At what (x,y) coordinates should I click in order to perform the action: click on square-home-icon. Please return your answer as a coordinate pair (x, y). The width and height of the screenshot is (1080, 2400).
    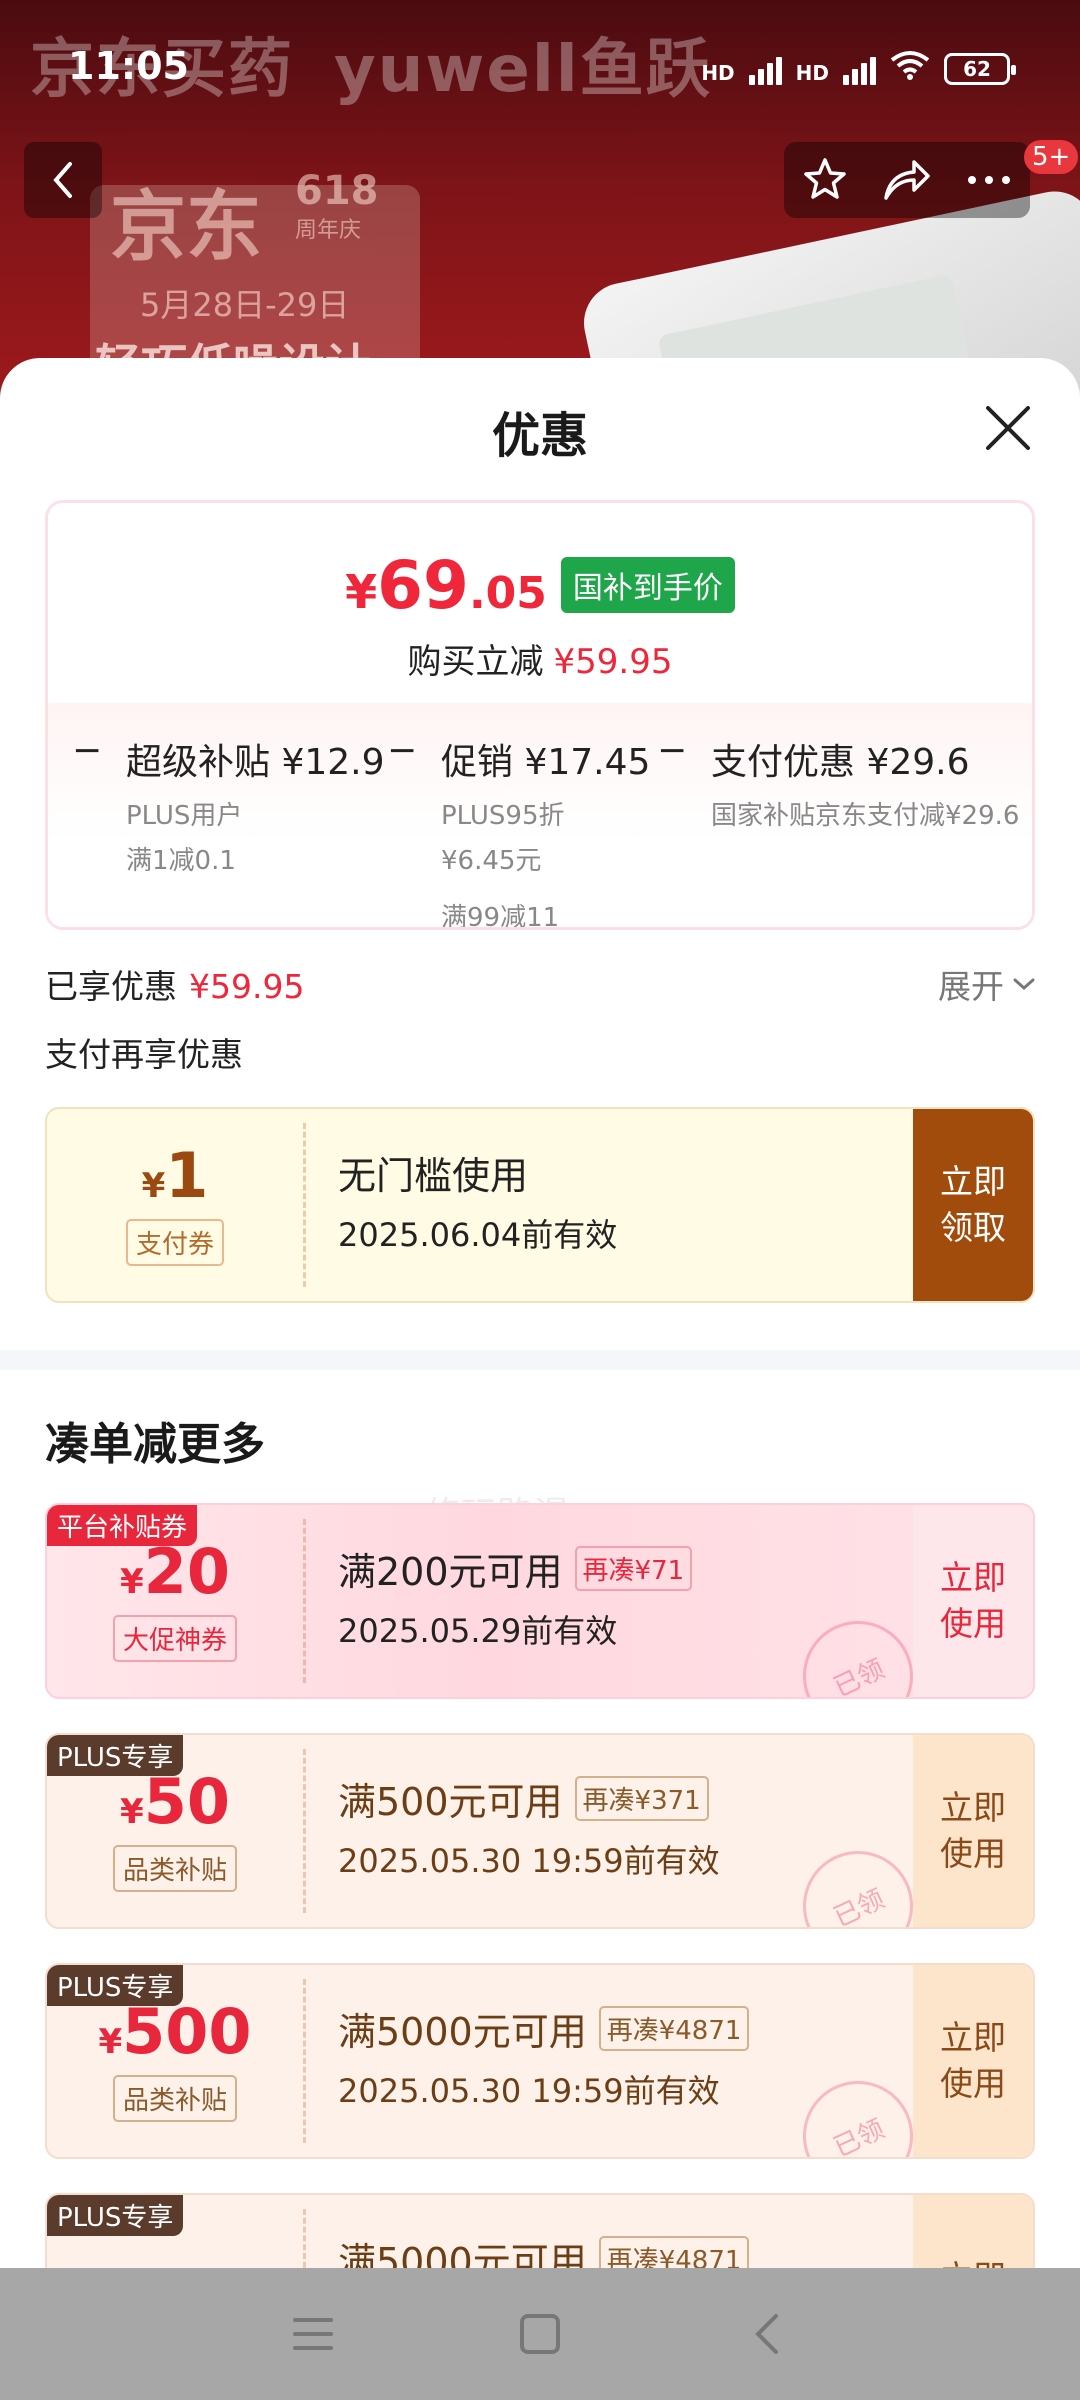
    Looking at the image, I should click on (539, 2334).